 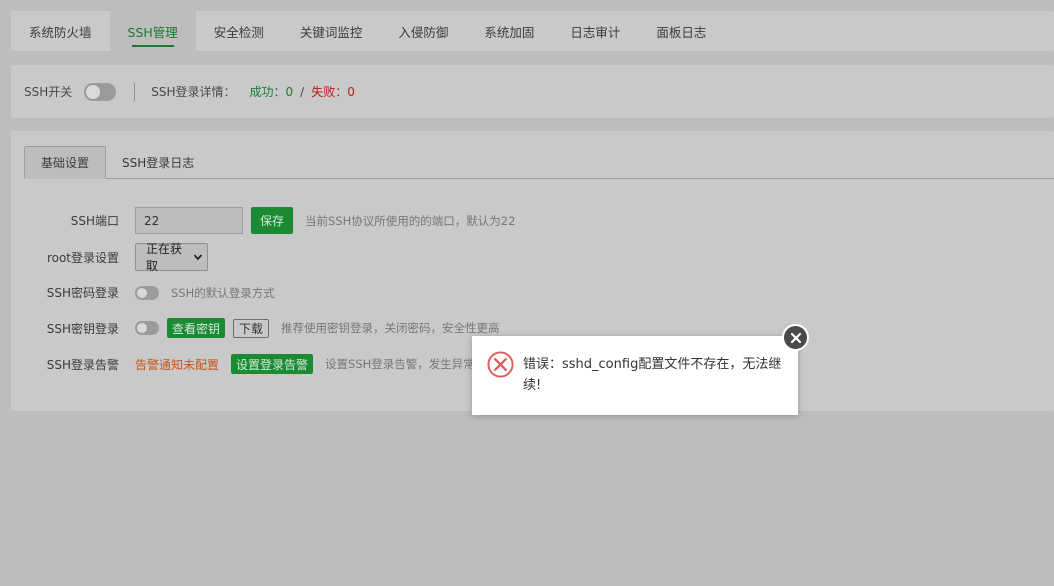 What do you see at coordinates (595, 31) in the screenshot?
I see `tab-log-audit: 日志审计` at bounding box center [595, 31].